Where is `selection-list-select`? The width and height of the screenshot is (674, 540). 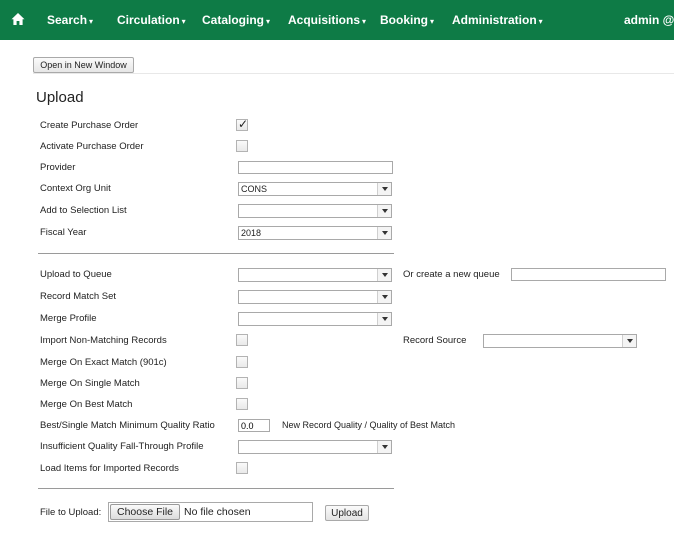
selection-list-select is located at coordinates (315, 211).